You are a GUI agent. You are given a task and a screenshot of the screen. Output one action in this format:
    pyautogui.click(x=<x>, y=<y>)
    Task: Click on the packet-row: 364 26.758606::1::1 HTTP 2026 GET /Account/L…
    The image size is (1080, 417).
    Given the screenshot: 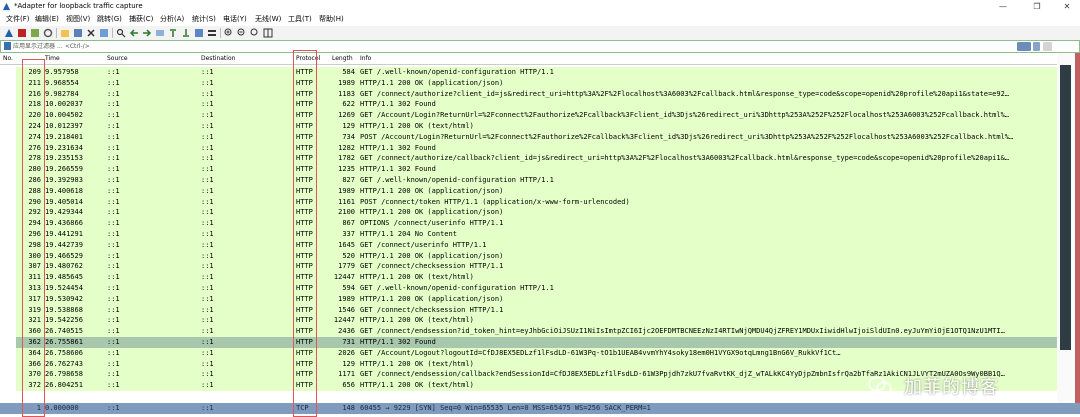 What is the action you would take?
    pyautogui.click(x=540, y=353)
    